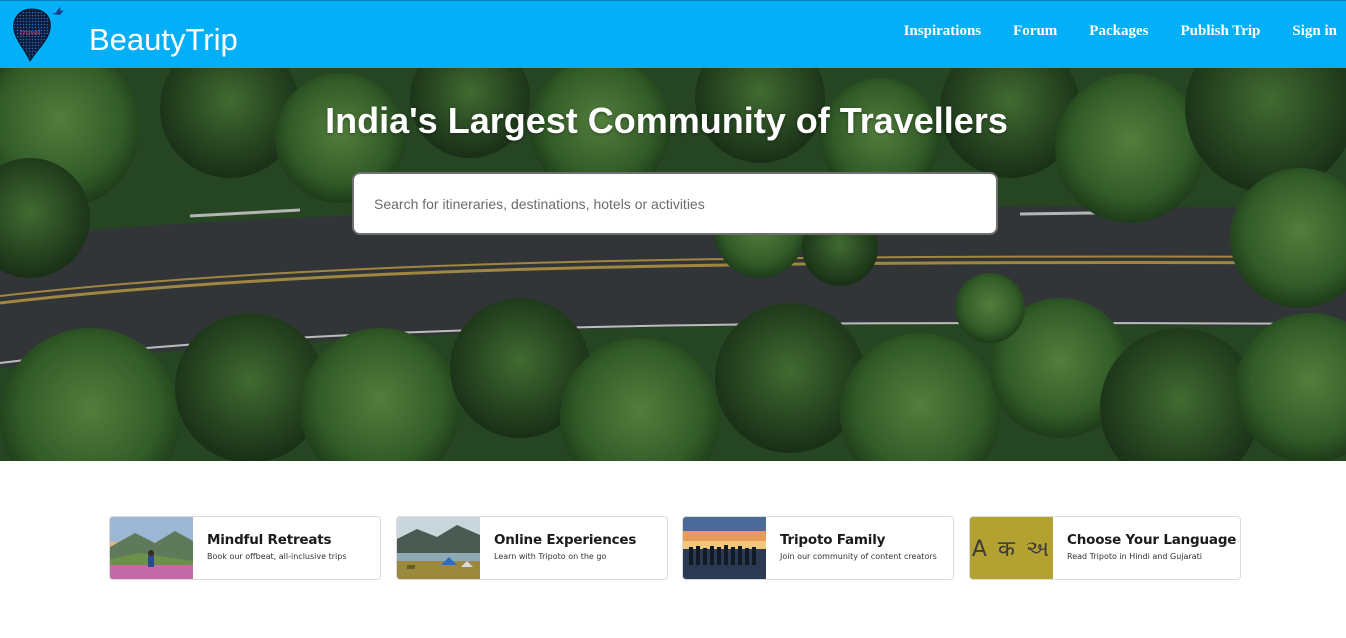 The image size is (1346, 638). I want to click on language-letters-icon: A क અ, so click(1011, 548).